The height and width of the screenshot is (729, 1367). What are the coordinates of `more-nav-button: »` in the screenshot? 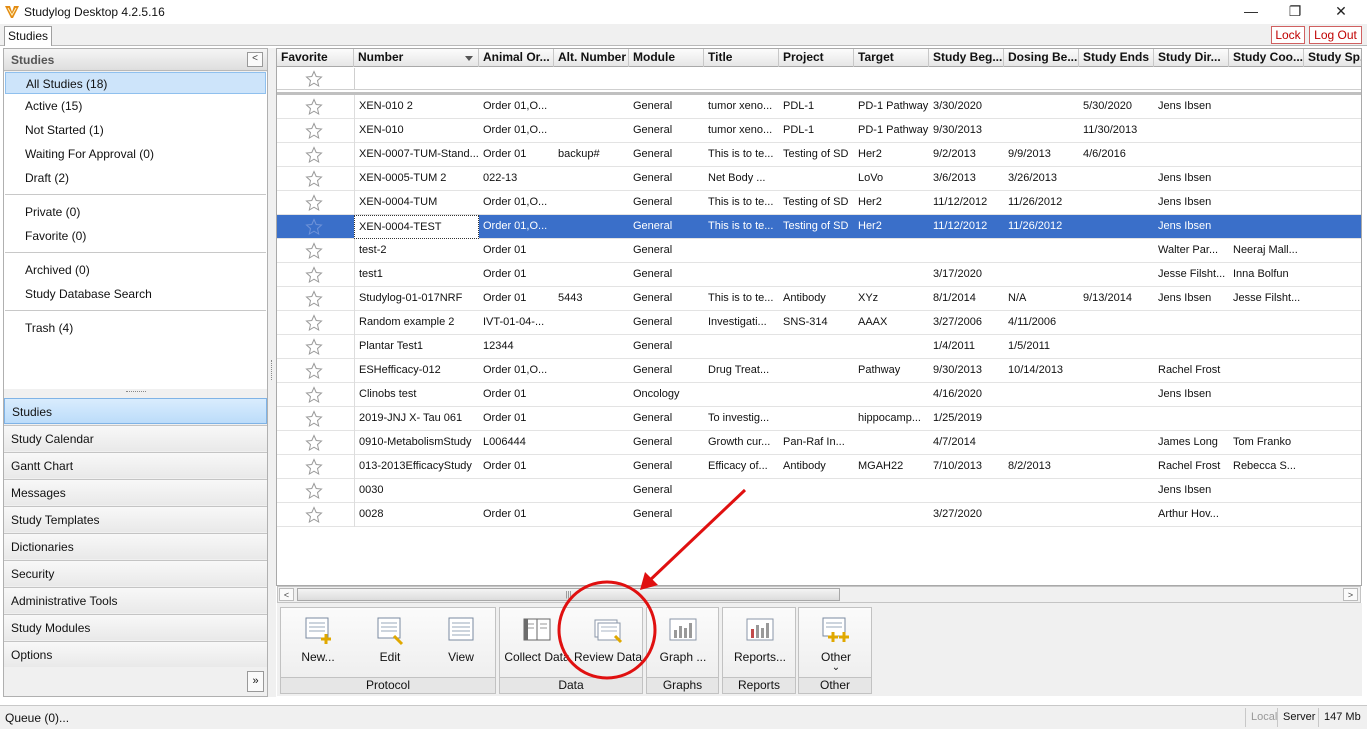 It's located at (255, 681).